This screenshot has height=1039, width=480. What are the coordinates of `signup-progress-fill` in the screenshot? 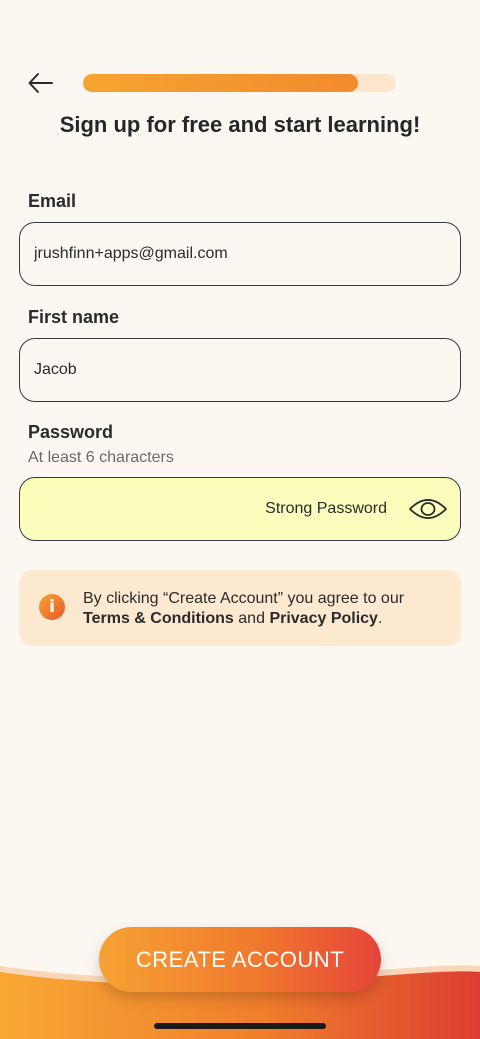 It's located at (221, 83).